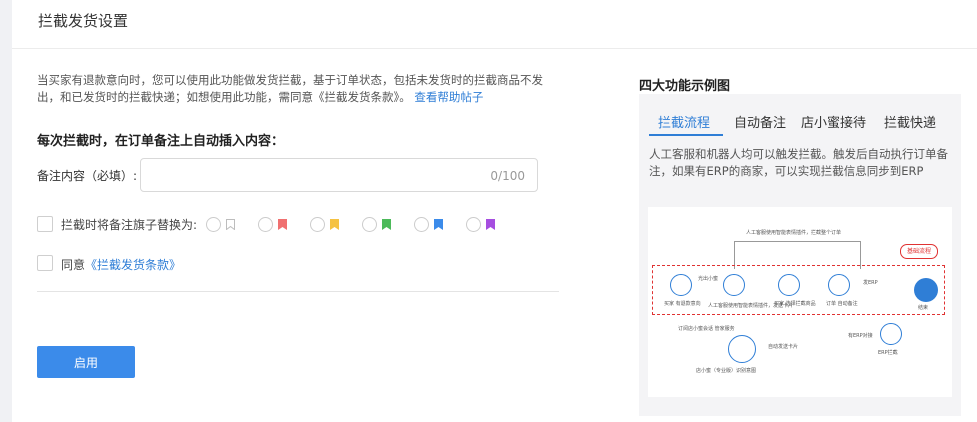  Describe the element at coordinates (87, 176) in the screenshot. I see `remark-field-label: 备注内容（必填）:` at that location.